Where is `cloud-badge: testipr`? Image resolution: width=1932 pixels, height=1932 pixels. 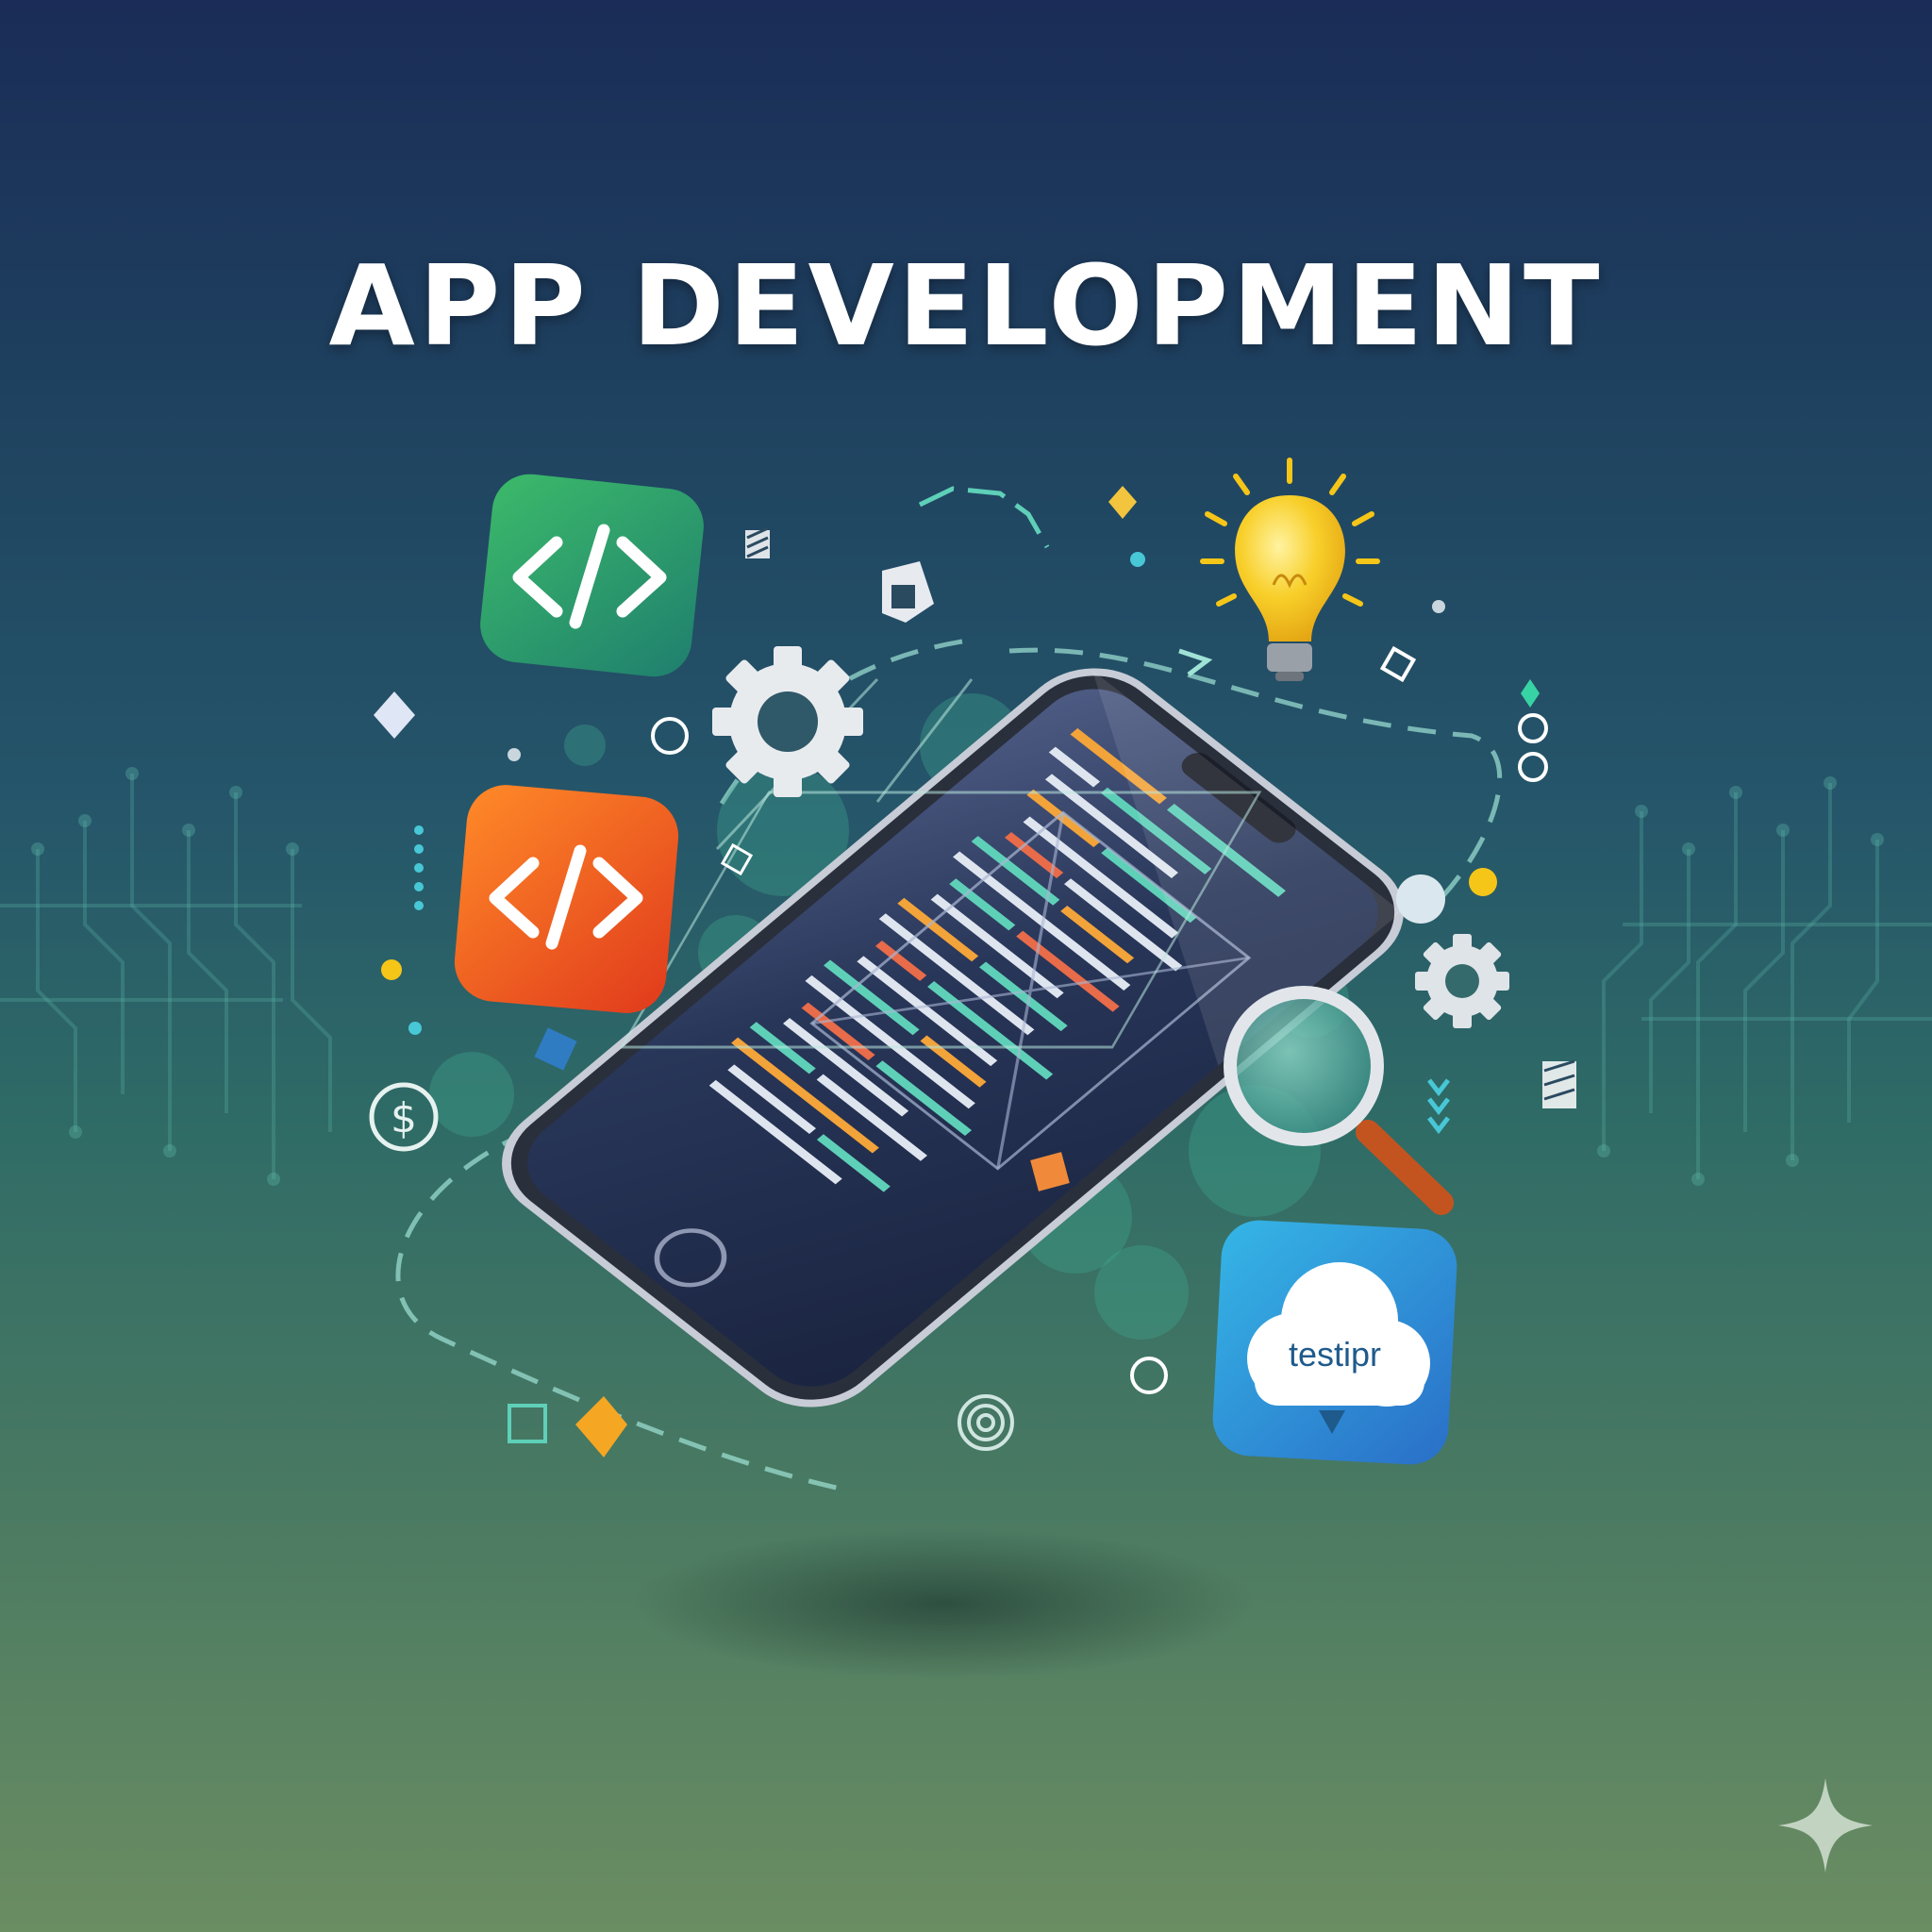
cloud-badge: testipr is located at coordinates (1334, 1343).